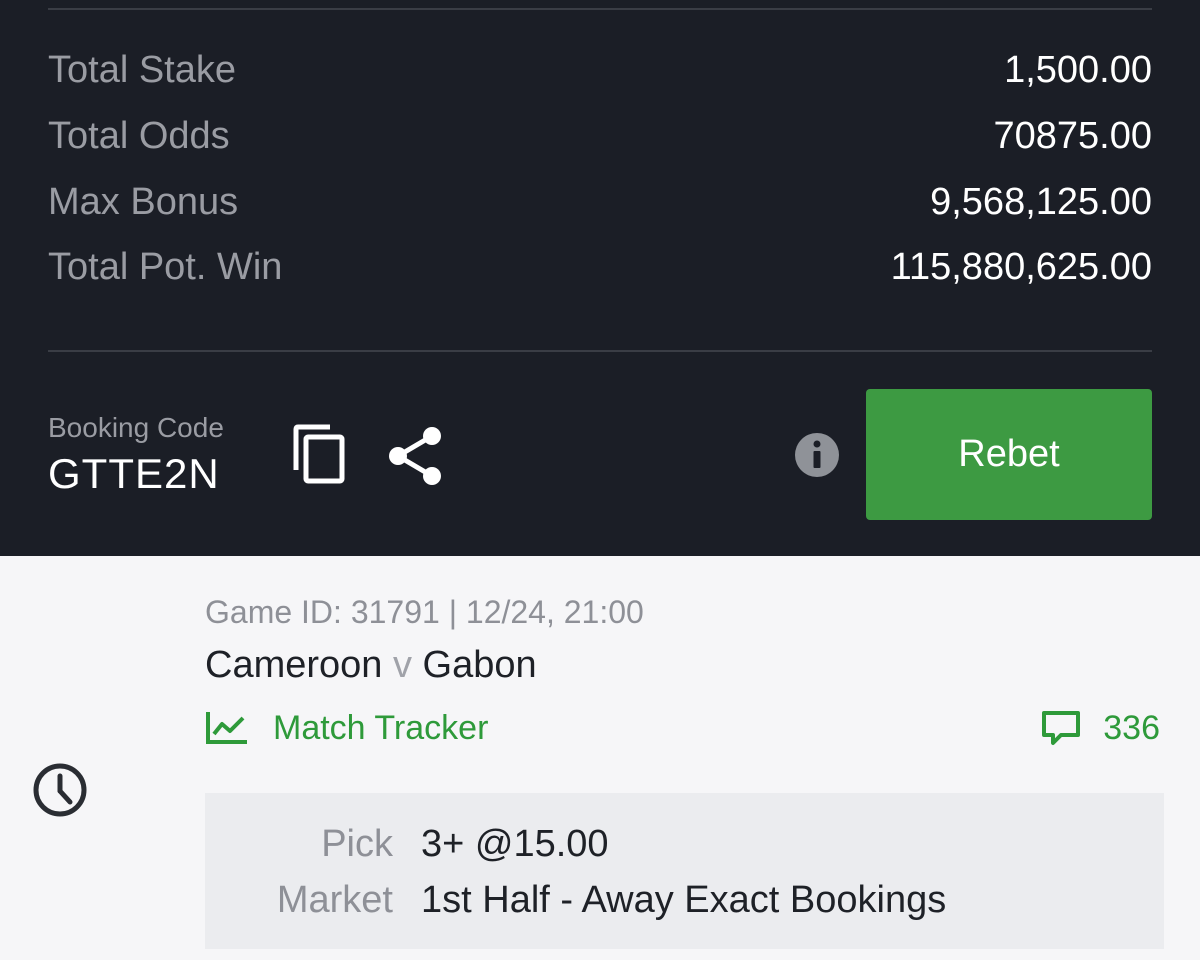 This screenshot has height=960, width=1200. What do you see at coordinates (600, 202) in the screenshot?
I see `max-bonus-row: Max Bonus 9,568,125.00` at bounding box center [600, 202].